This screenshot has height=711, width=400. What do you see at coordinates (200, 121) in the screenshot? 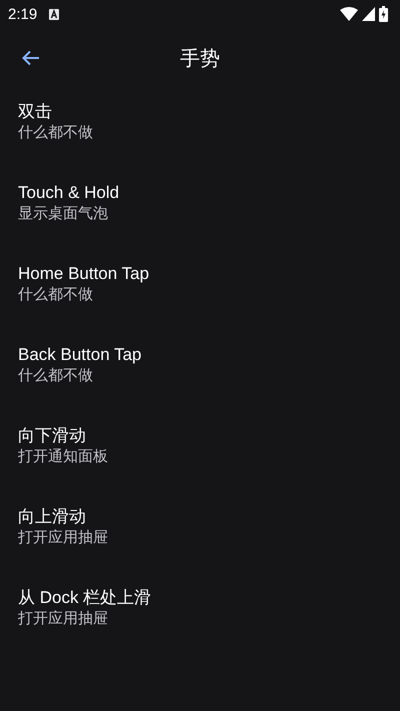
I see `gesture-setting-item: 双击 什么都不做` at bounding box center [200, 121].